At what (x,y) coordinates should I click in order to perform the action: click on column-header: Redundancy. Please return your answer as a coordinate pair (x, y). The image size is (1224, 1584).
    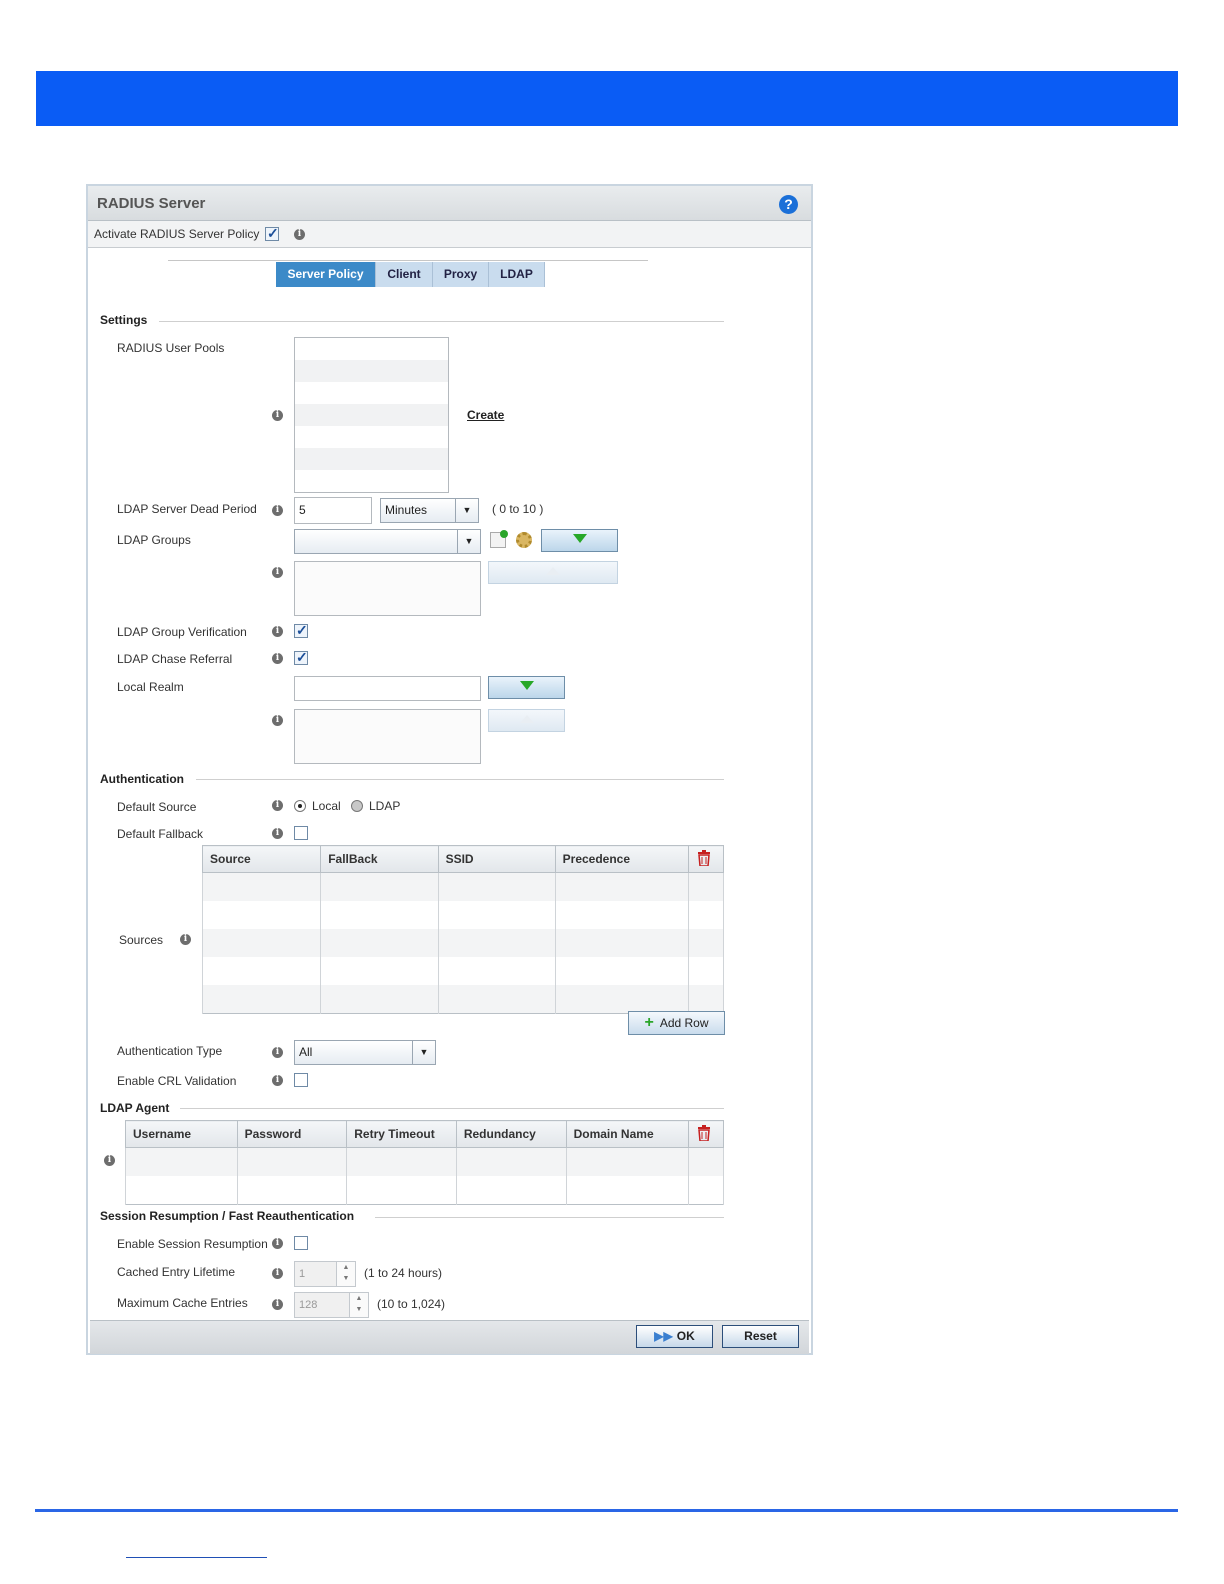
    Looking at the image, I should click on (511, 1134).